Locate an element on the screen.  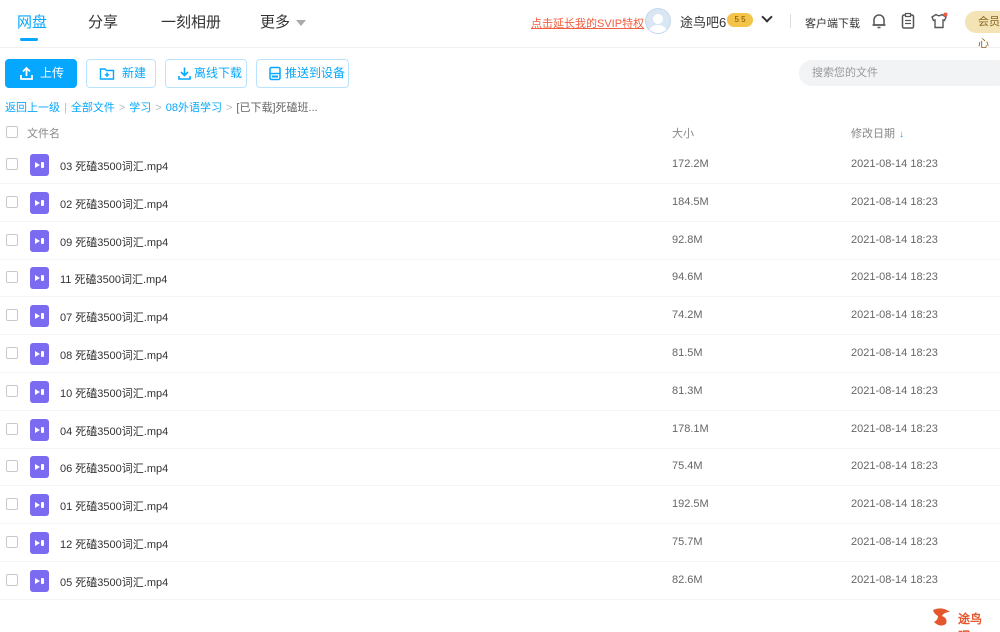
offline-download-button: 离线下载 is located at coordinates (206, 73).